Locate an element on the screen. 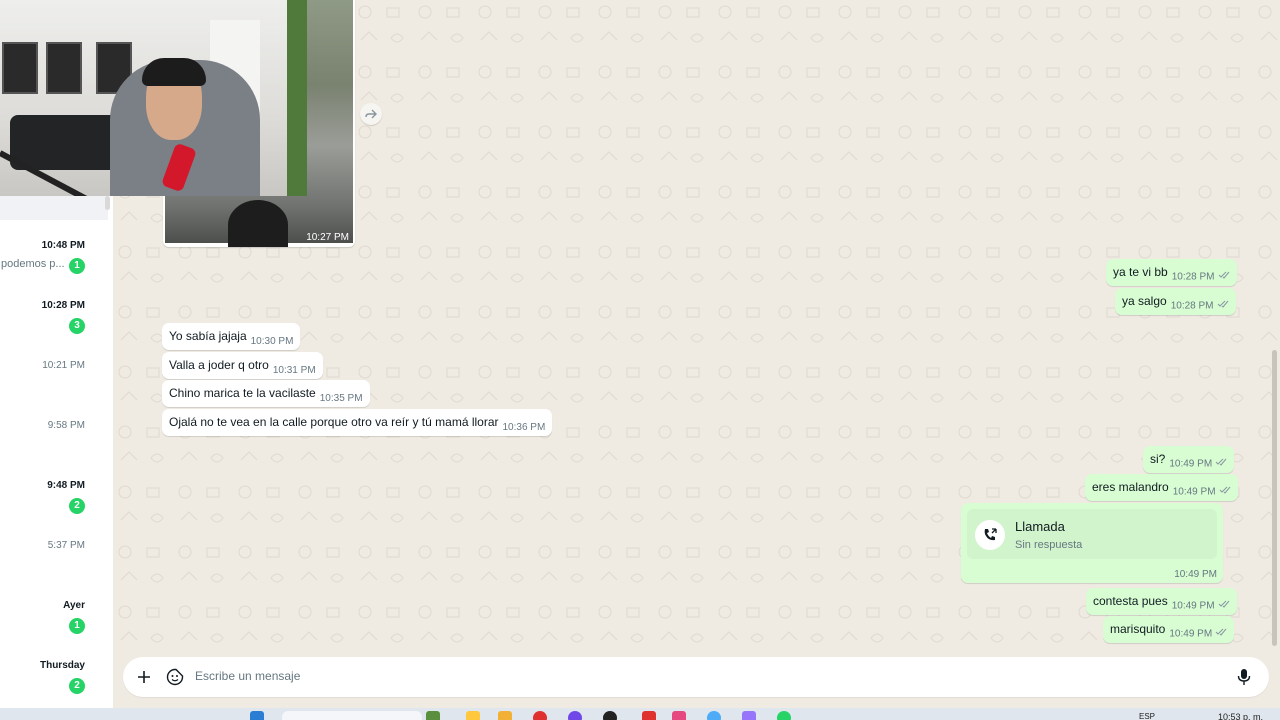 This screenshot has width=1280, height=720. chat-time: 5:37 PM is located at coordinates (66, 545).